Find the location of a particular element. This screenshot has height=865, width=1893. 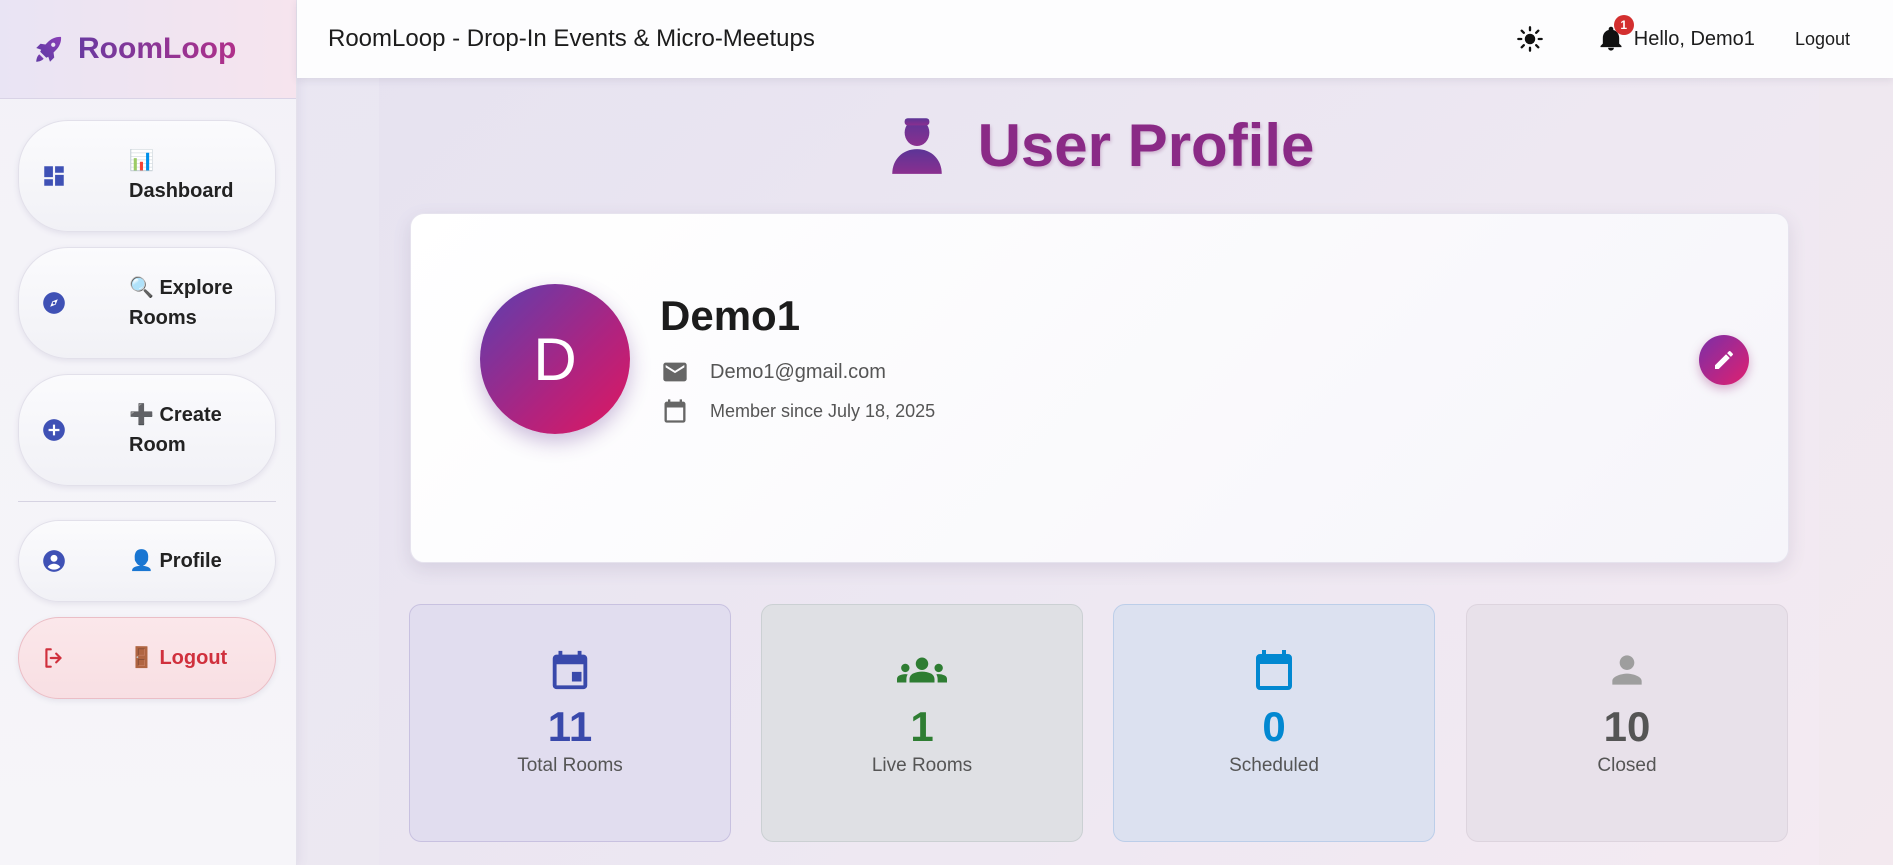

sidebar-item-create-room: ➕ Create Room is located at coordinates (147, 430).